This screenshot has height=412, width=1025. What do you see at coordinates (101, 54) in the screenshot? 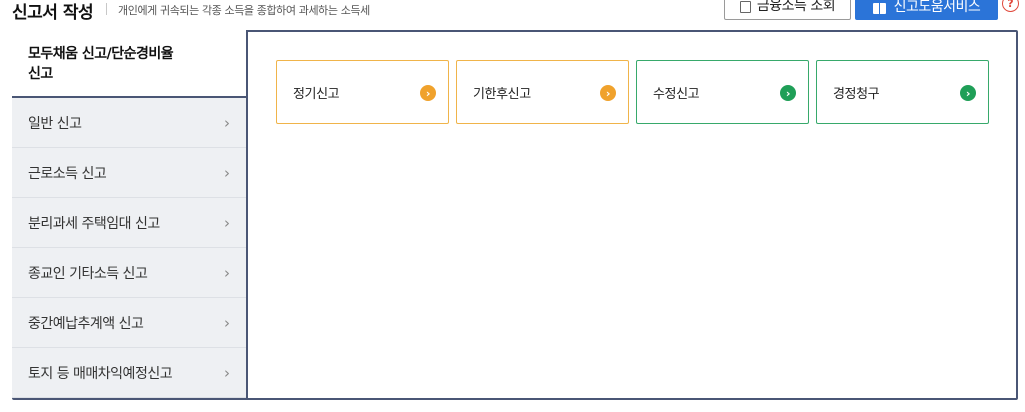
I see `sidebar-item-label: 모두채움 신고/단순경비율` at bounding box center [101, 54].